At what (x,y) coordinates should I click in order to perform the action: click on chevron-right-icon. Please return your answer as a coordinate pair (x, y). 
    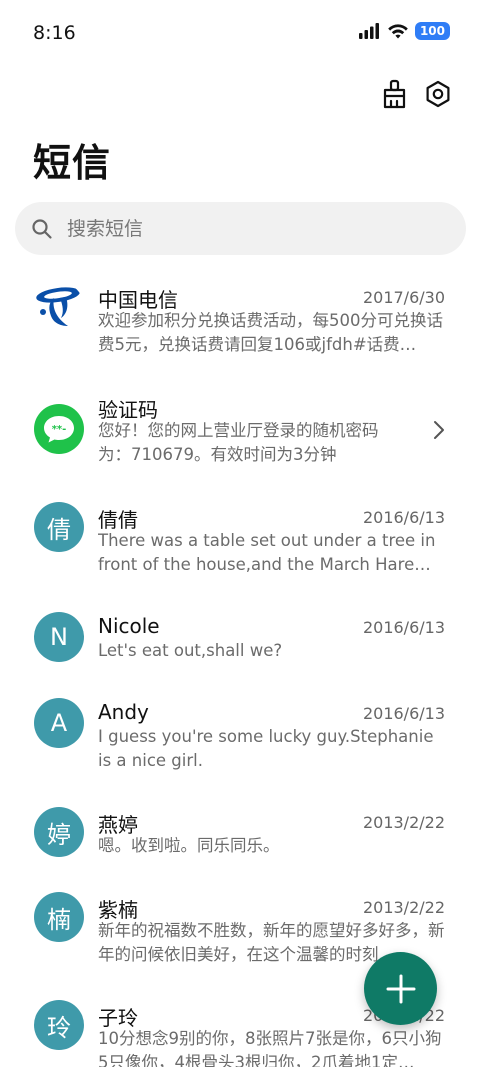
    Looking at the image, I should click on (439, 430).